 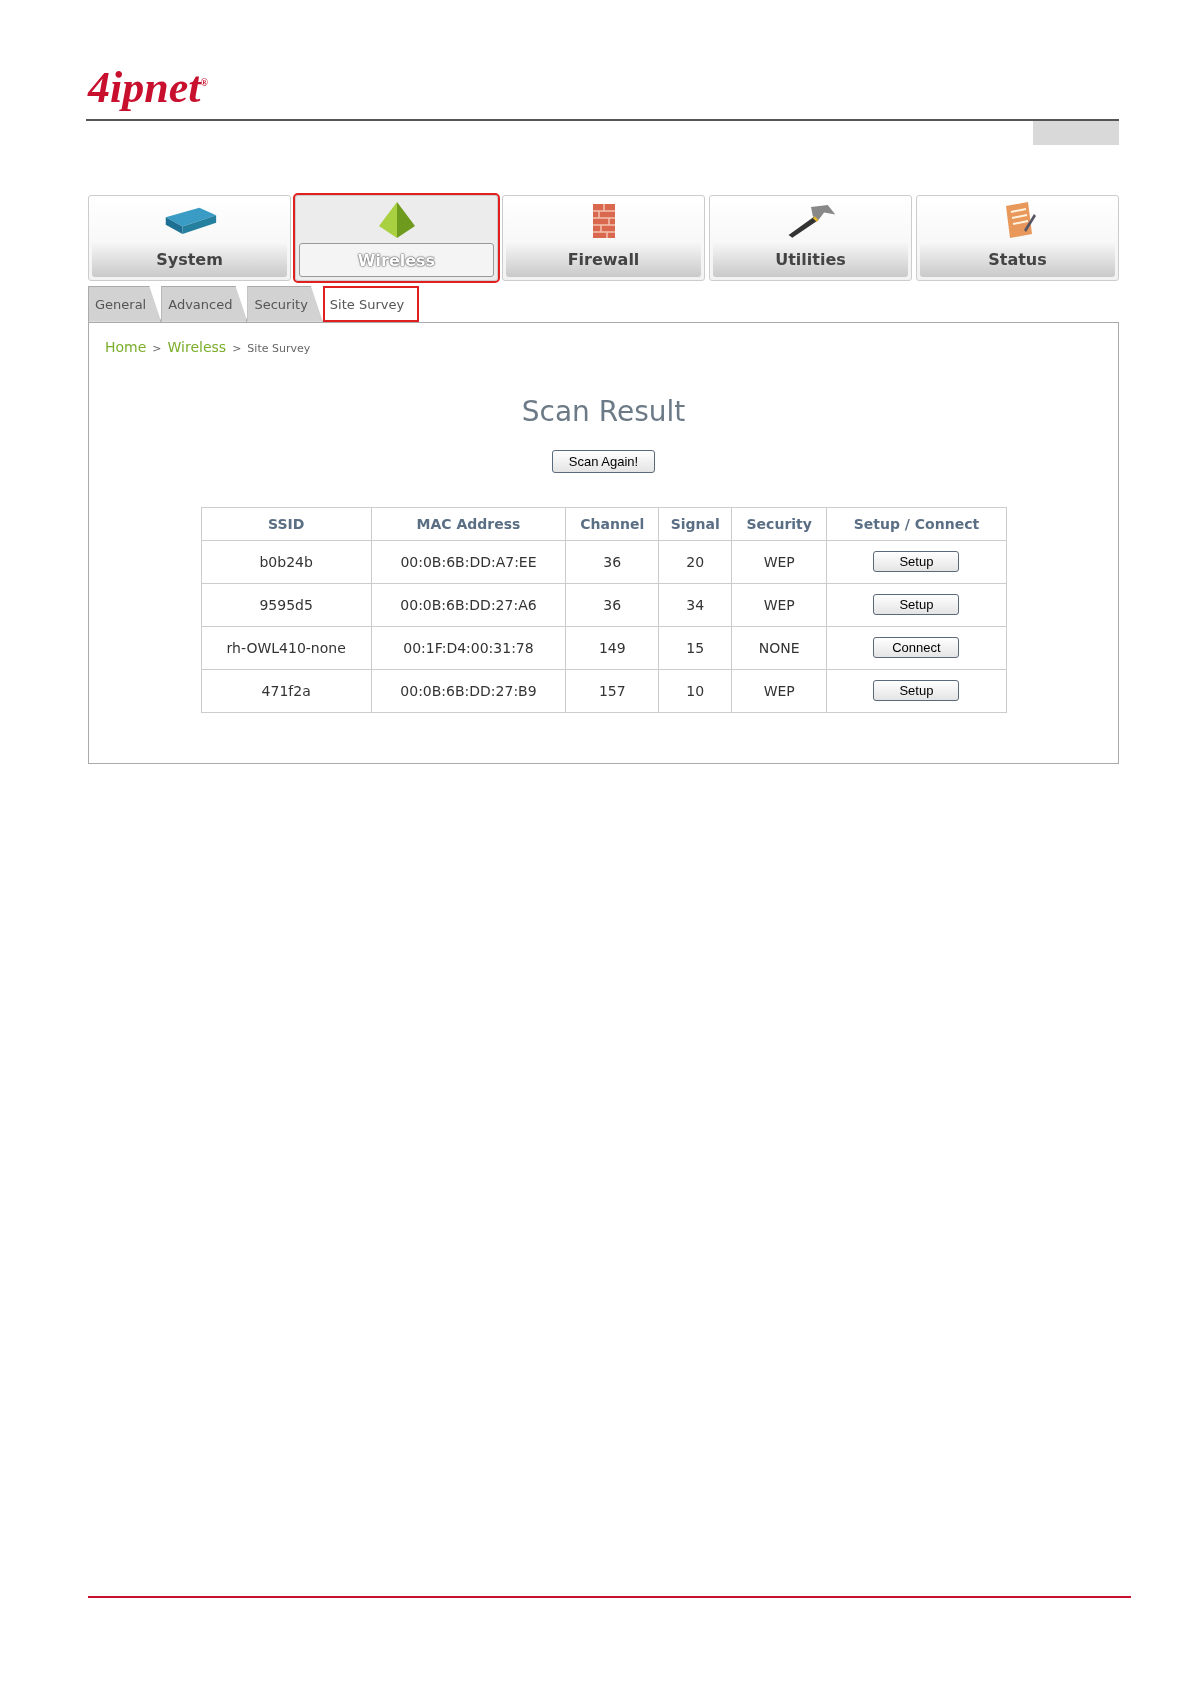 What do you see at coordinates (916, 648) in the screenshot?
I see `action-button: Connect` at bounding box center [916, 648].